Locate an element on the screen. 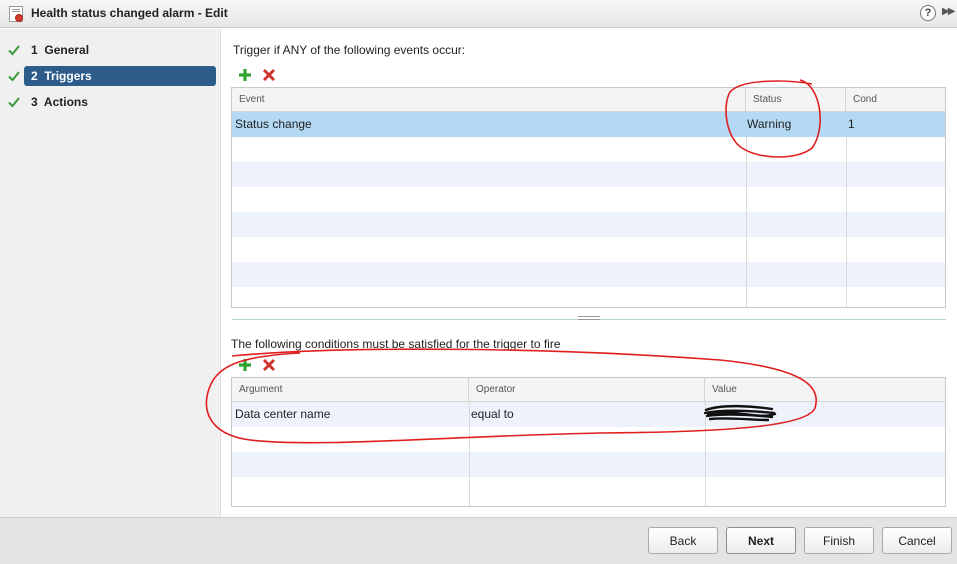  remove-trigger-button is located at coordinates (269, 75).